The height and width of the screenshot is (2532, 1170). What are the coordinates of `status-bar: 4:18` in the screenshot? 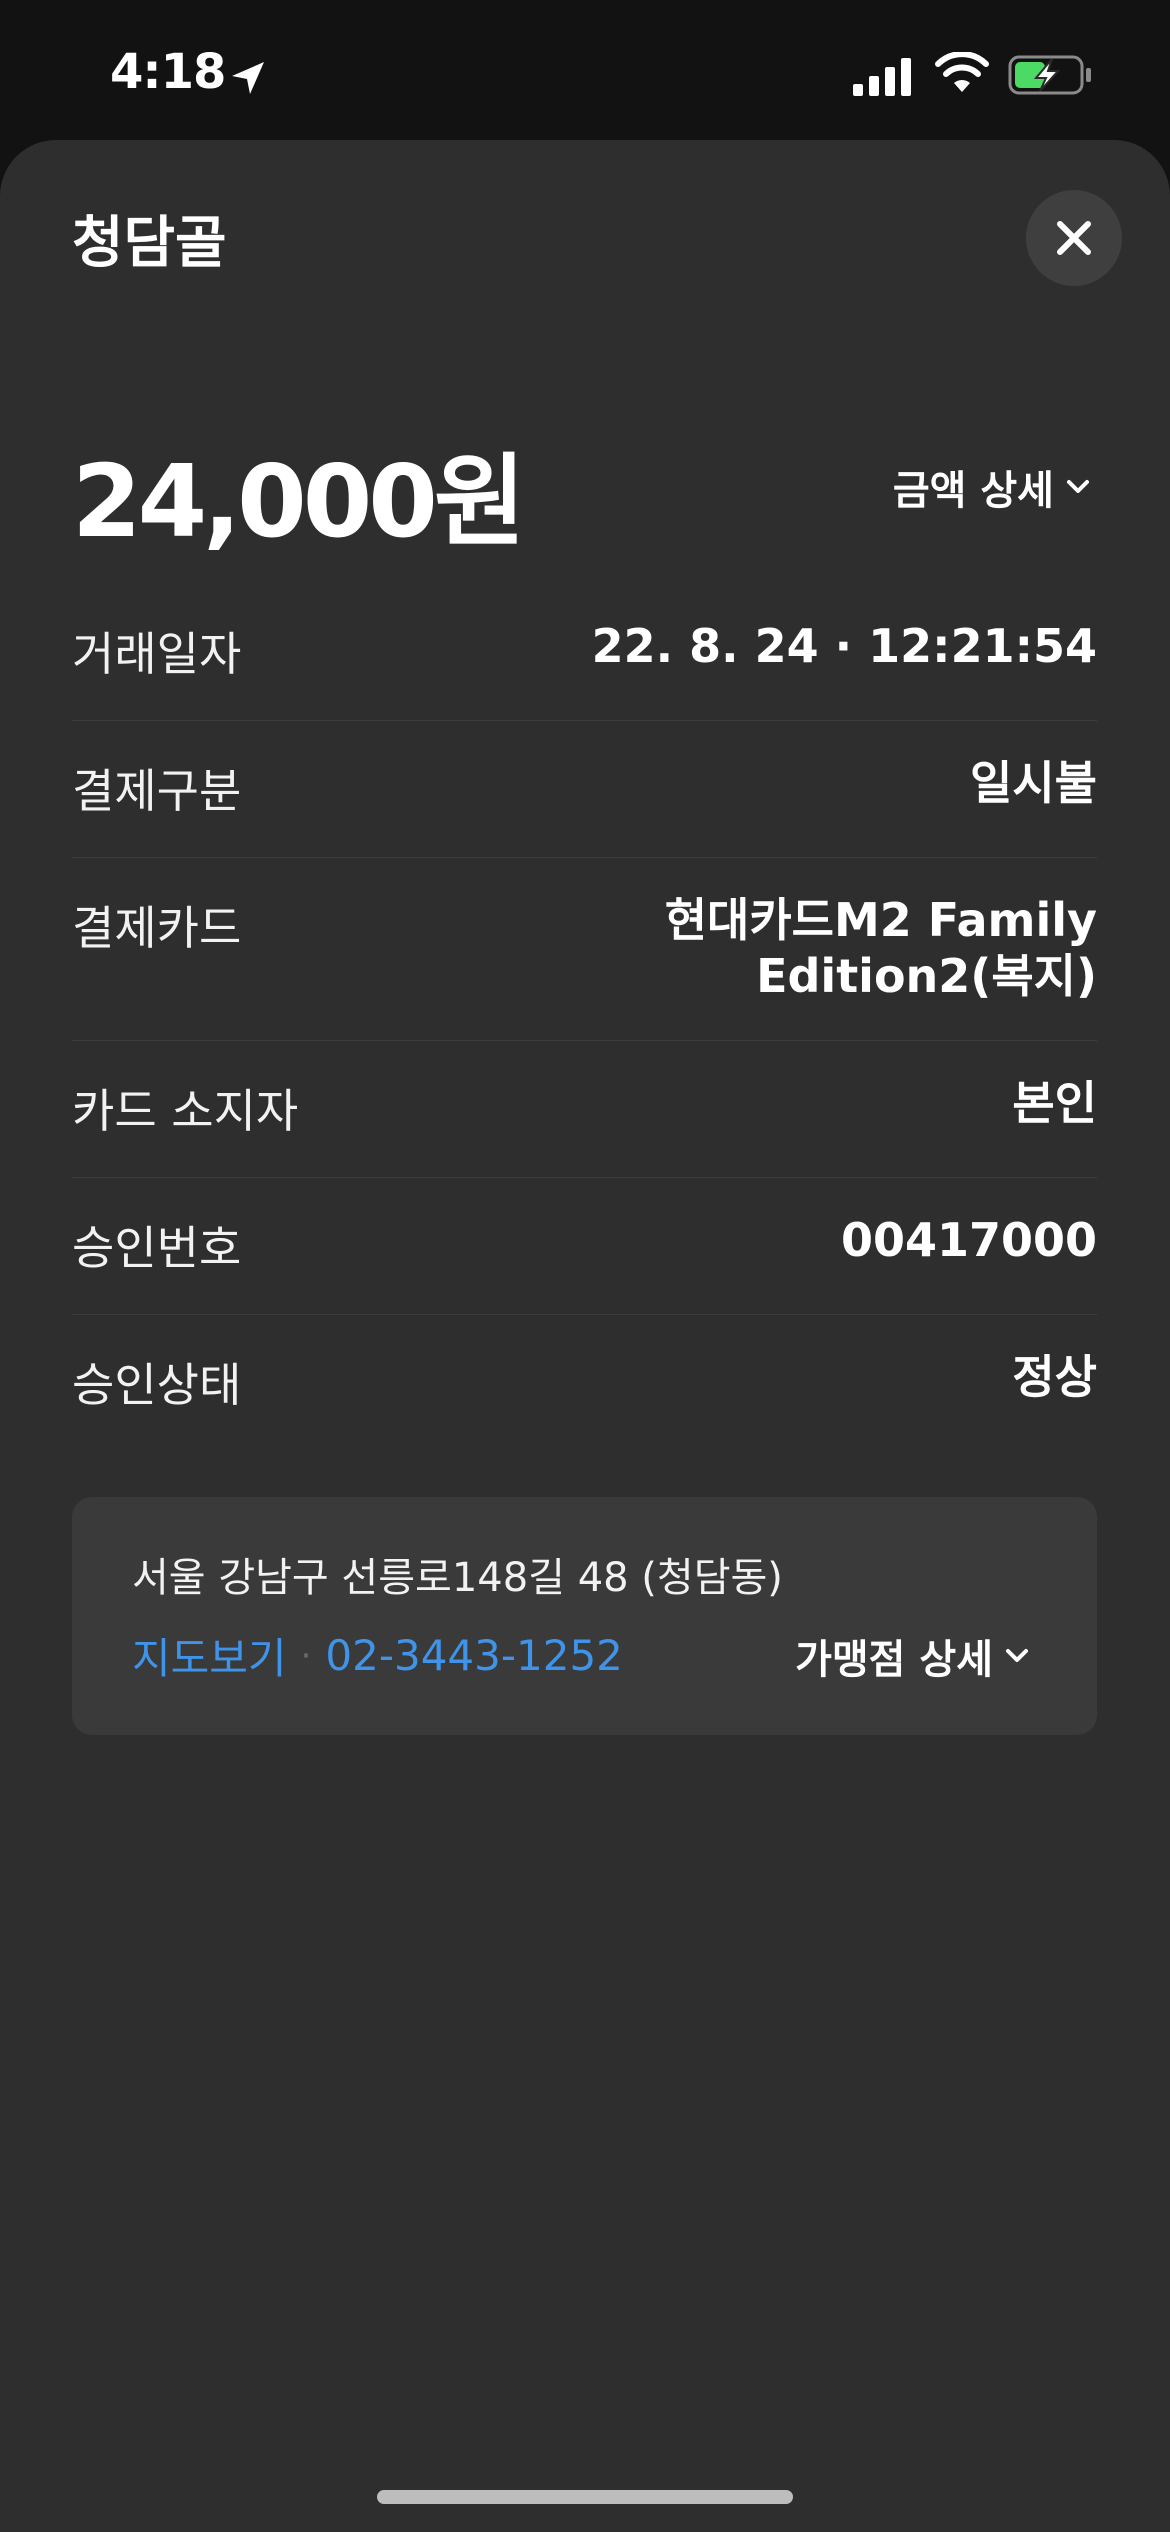 It's located at (585, 70).